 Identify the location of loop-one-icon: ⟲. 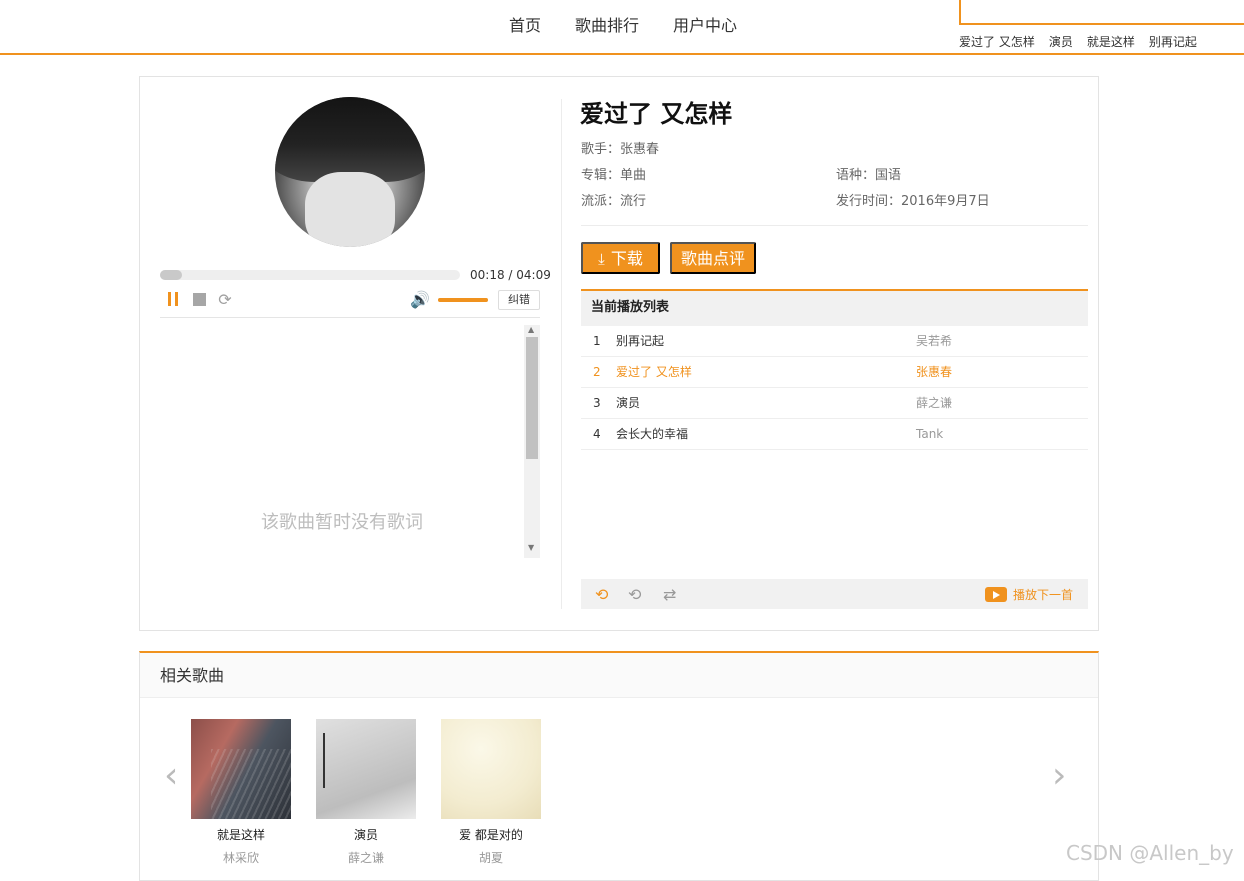
(634, 594).